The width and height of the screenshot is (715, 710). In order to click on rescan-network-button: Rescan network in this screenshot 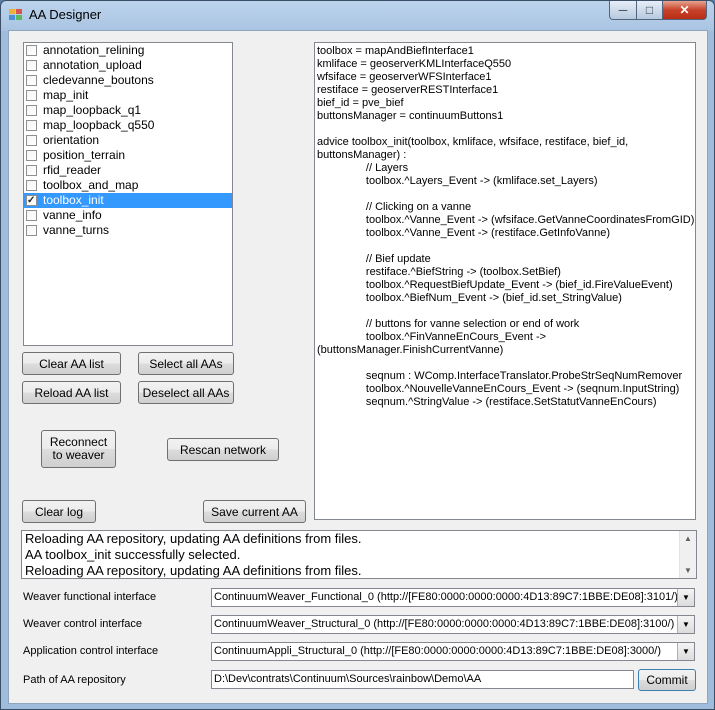, I will do `click(223, 449)`.